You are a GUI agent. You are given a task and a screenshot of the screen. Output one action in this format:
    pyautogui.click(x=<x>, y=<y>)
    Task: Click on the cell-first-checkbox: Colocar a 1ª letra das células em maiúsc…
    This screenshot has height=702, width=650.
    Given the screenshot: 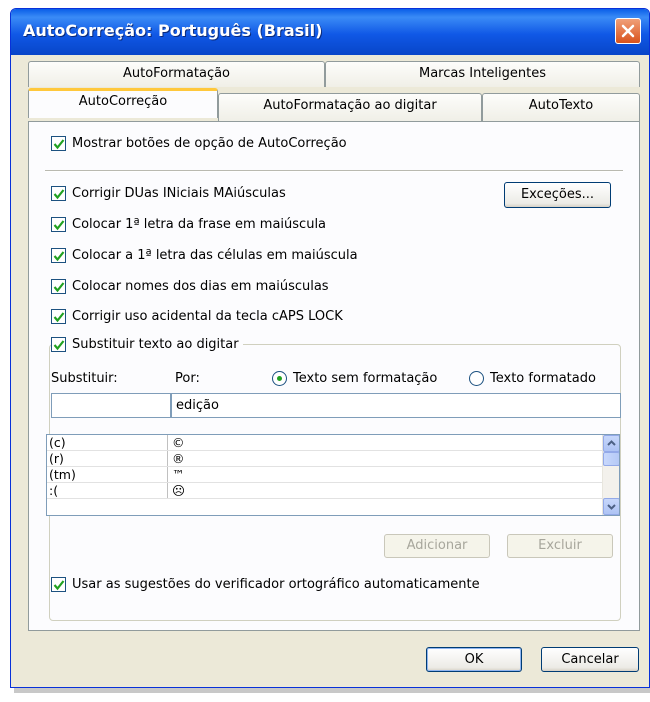 What is the action you would take?
    pyautogui.click(x=204, y=255)
    